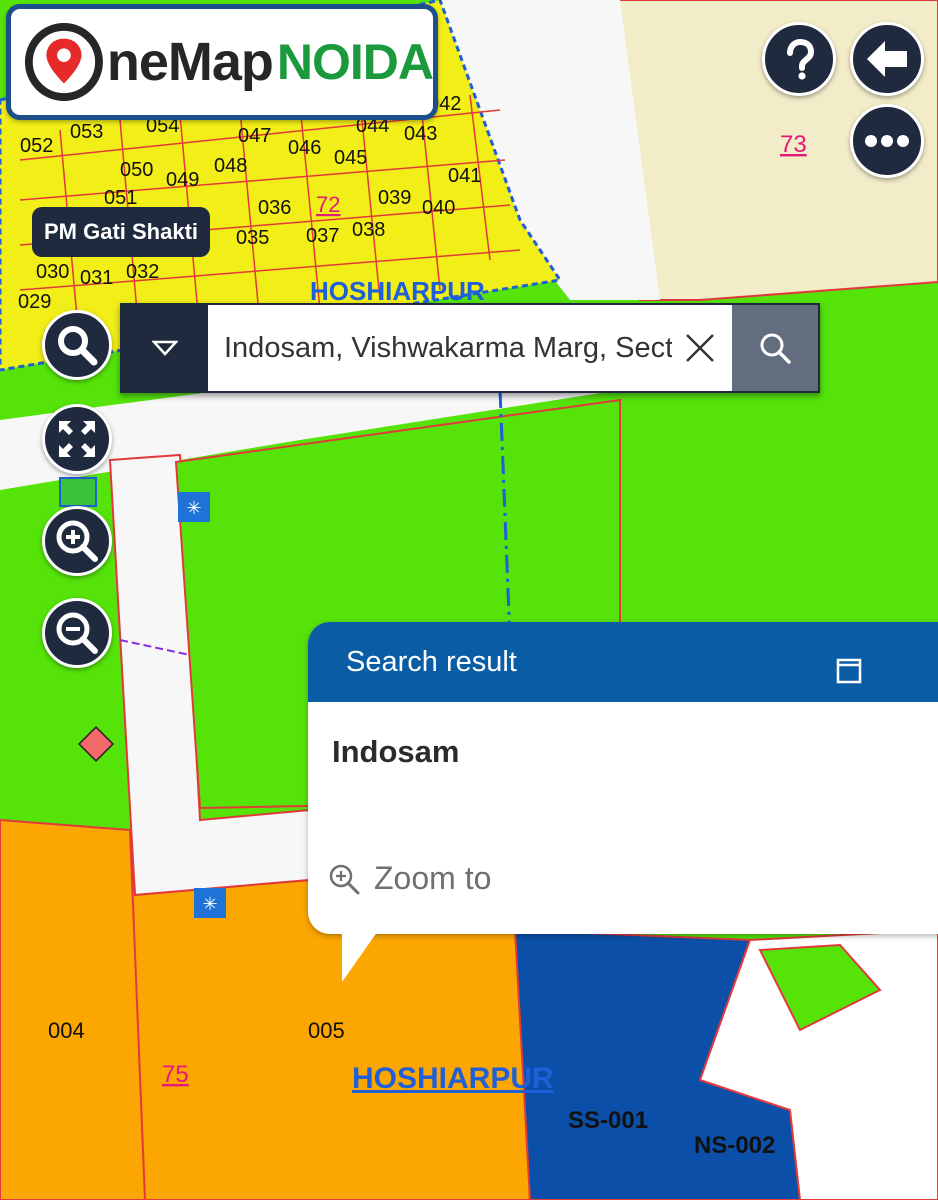 The image size is (938, 1200). I want to click on zoom-in-button, so click(77, 541).